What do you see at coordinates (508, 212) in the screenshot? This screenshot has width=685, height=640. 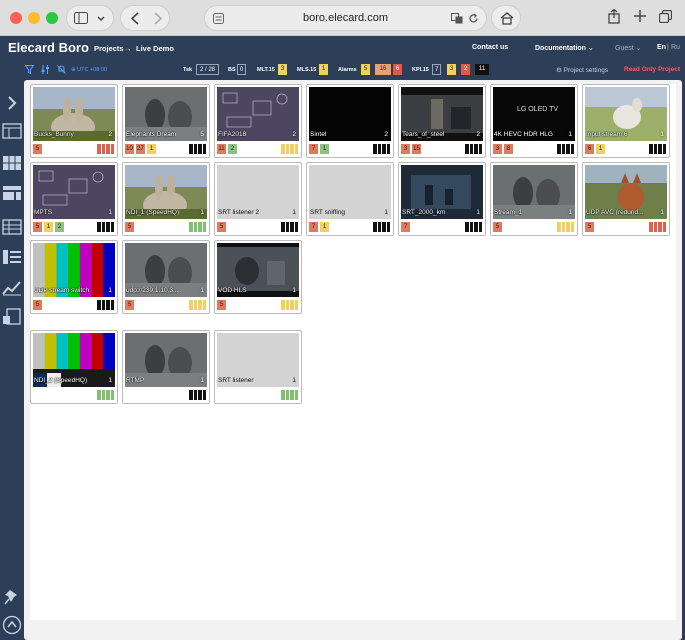 I see `stream-name: Stream_1` at bounding box center [508, 212].